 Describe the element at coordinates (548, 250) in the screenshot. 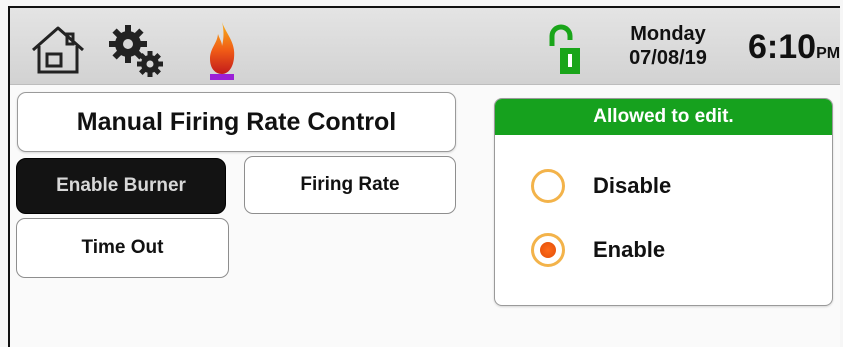

I see `enable-radio` at that location.